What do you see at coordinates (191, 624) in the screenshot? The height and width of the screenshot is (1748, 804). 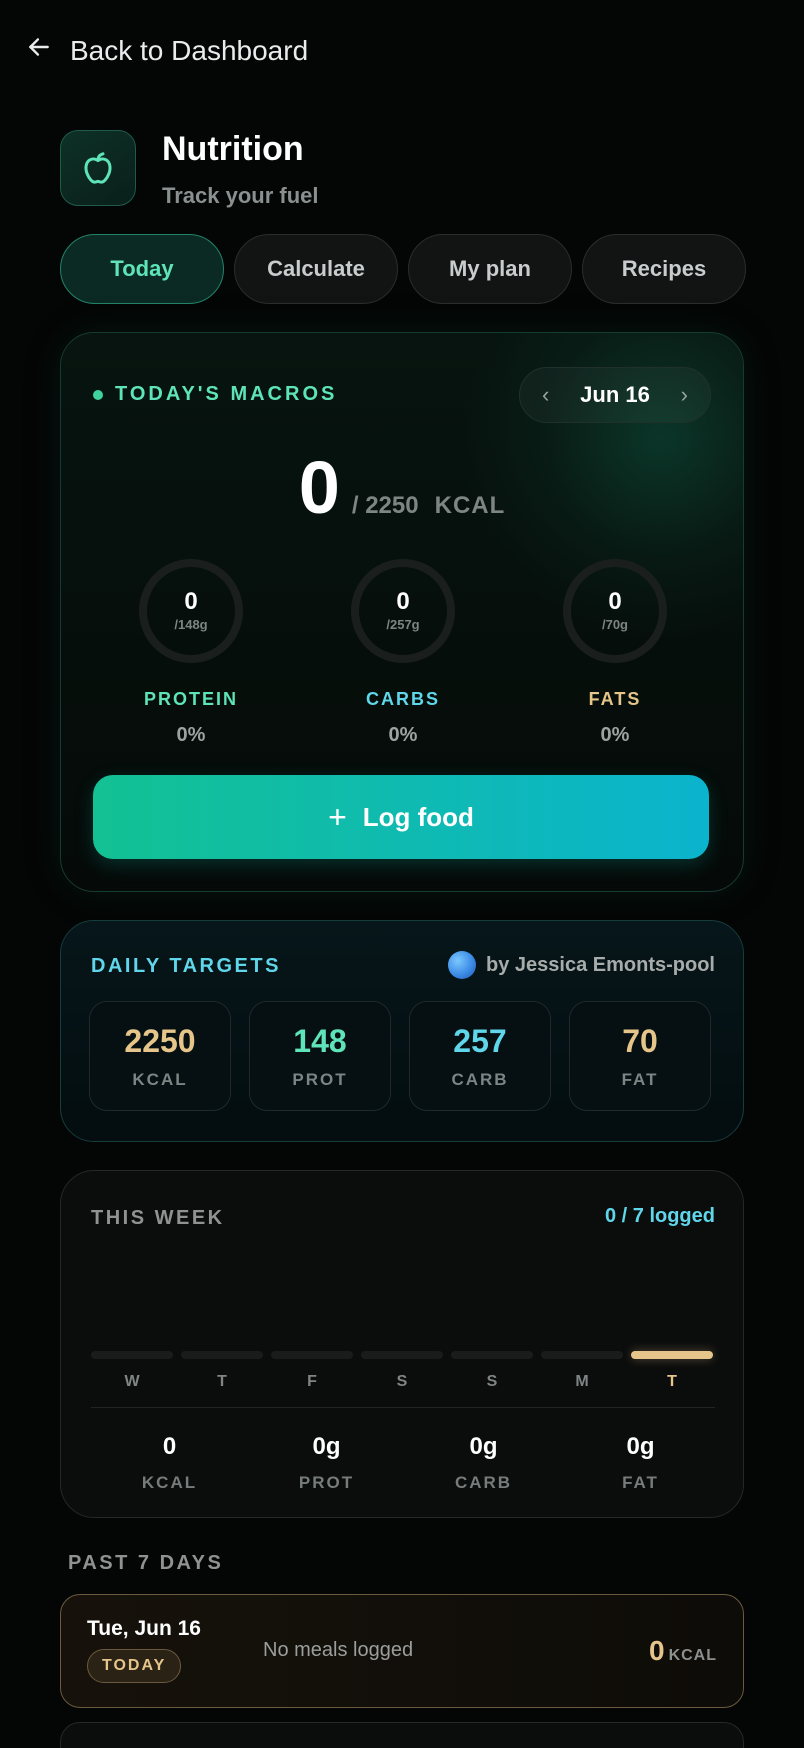 I see `protein-target: /148g` at bounding box center [191, 624].